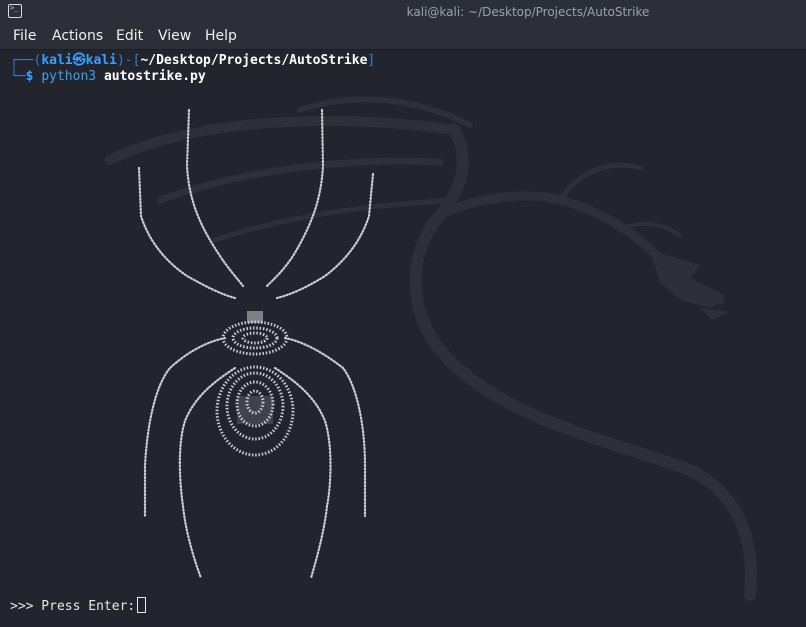 The width and height of the screenshot is (806, 627). Describe the element at coordinates (18, 76) in the screenshot. I see `prompt-frame-bottom: └─` at that location.